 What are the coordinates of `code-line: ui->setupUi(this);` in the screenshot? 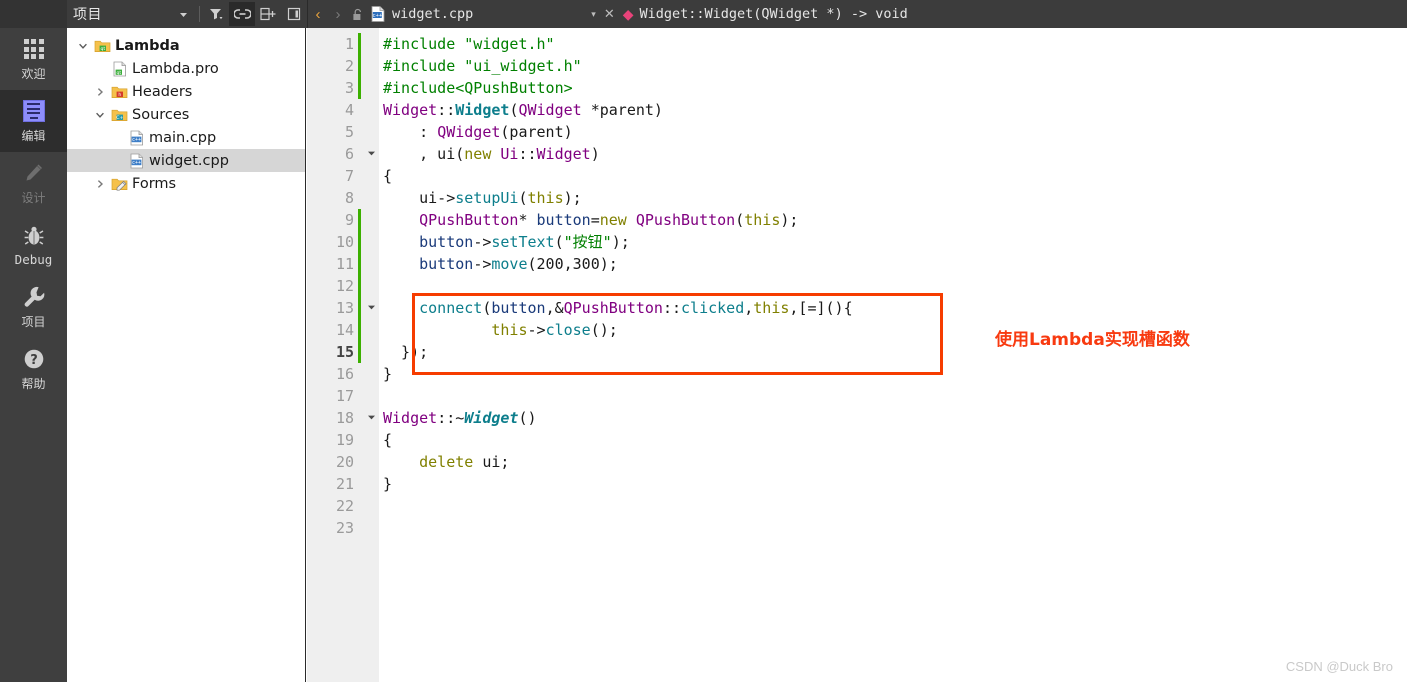 It's located at (893, 198).